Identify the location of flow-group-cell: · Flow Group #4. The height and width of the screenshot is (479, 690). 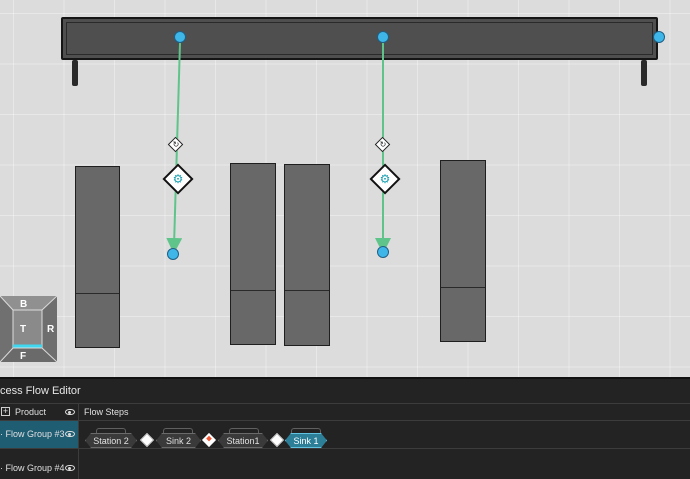
(39, 464).